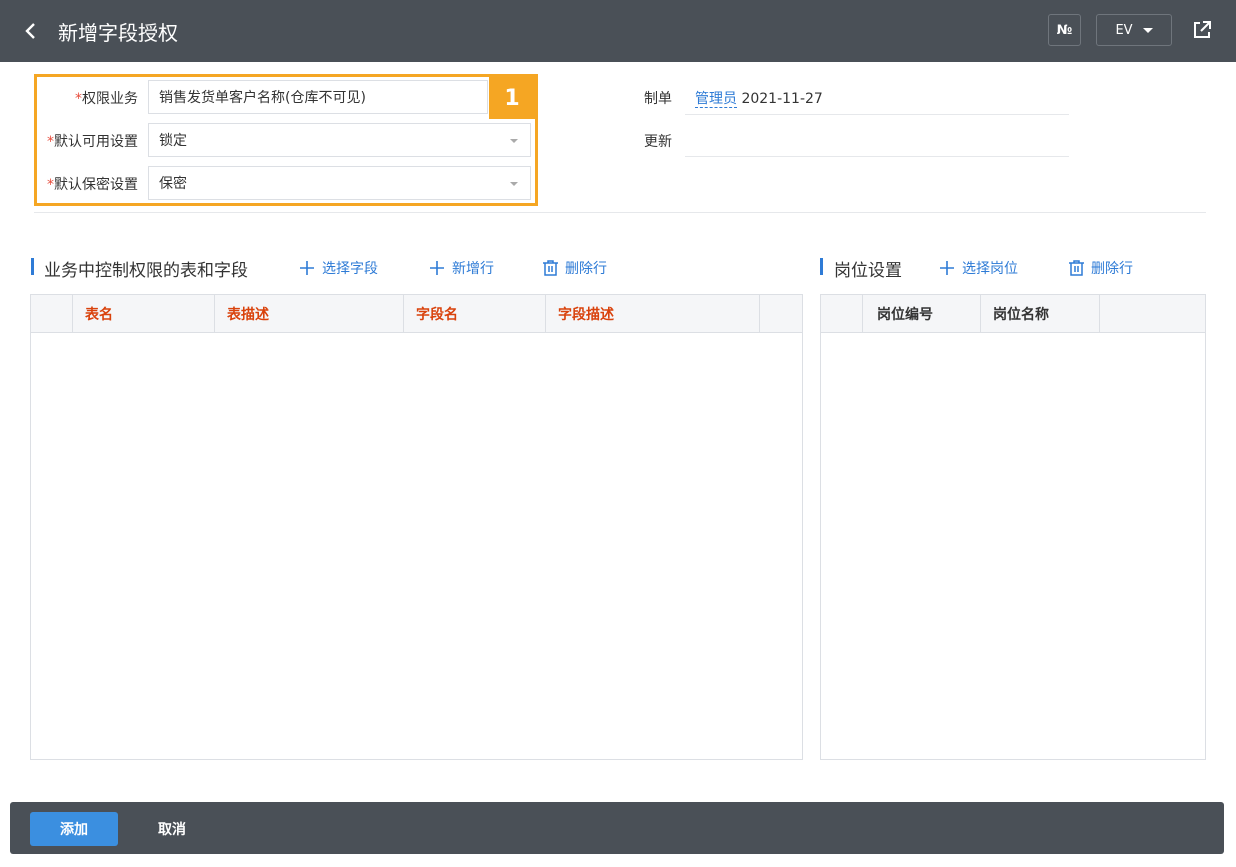  What do you see at coordinates (1100, 268) in the screenshot?
I see `position-delete-row-button: 删除行` at bounding box center [1100, 268].